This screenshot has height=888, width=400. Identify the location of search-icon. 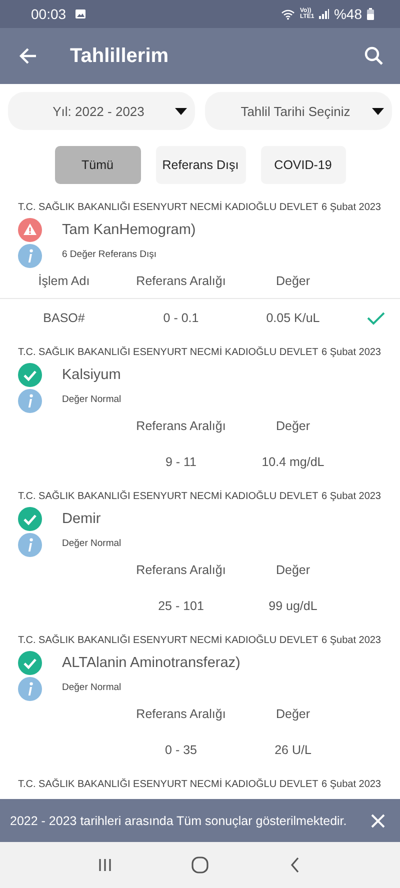
(374, 56).